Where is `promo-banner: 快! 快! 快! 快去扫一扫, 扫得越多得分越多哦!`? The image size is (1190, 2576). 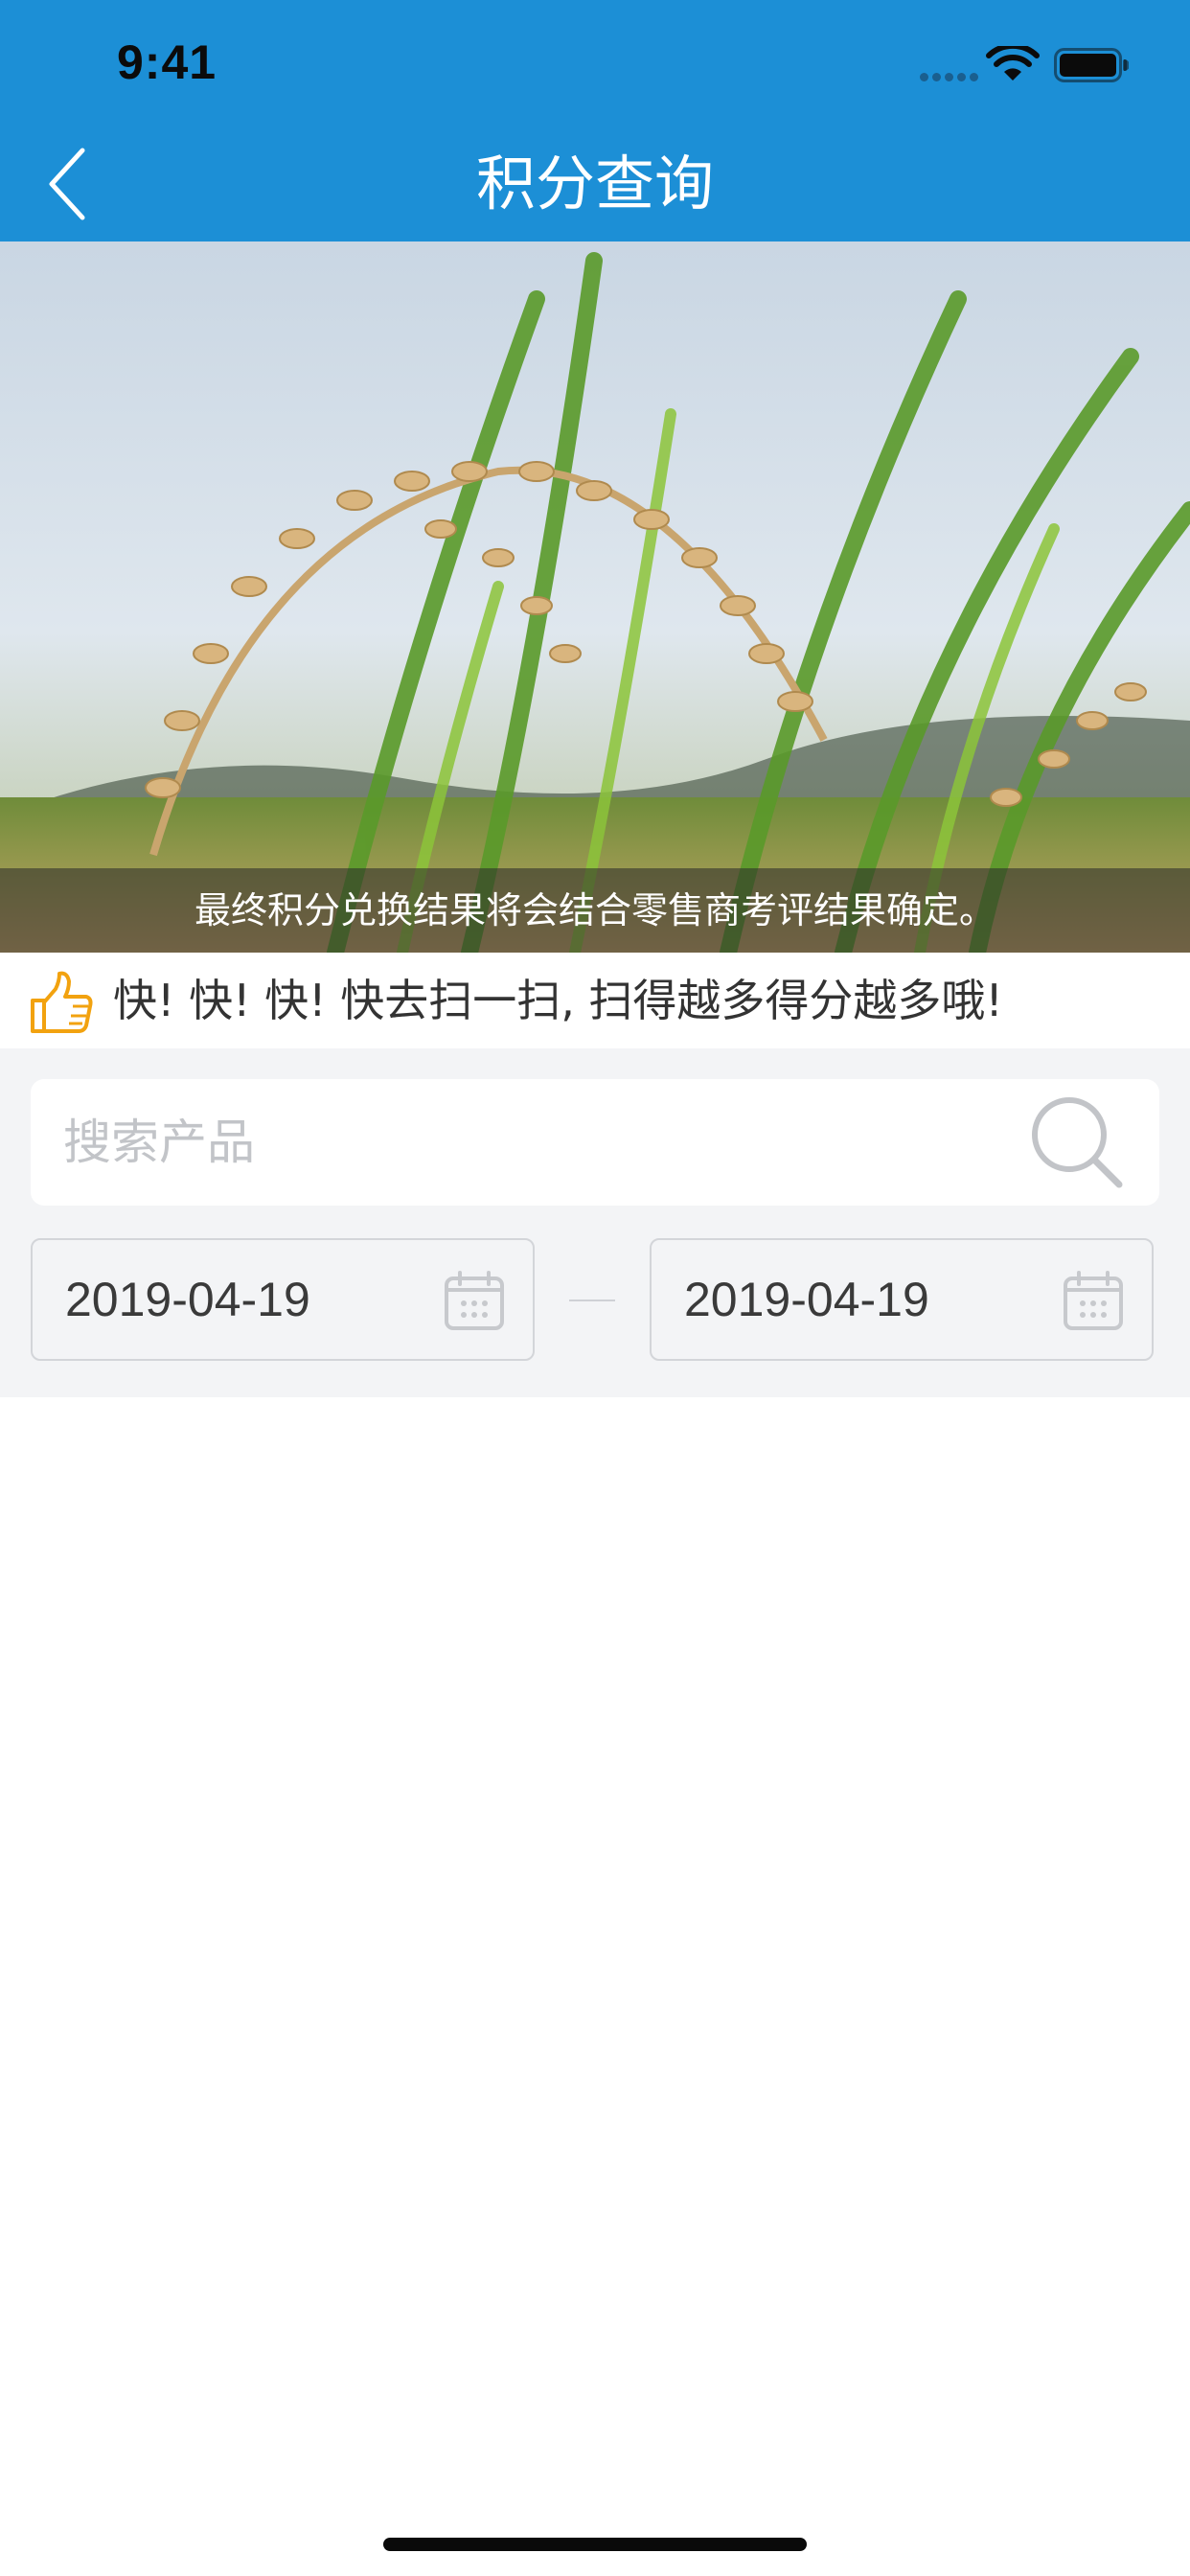 promo-banner: 快! 快! 快! 快去扫一扫, 扫得越多得分越多哦! is located at coordinates (595, 1000).